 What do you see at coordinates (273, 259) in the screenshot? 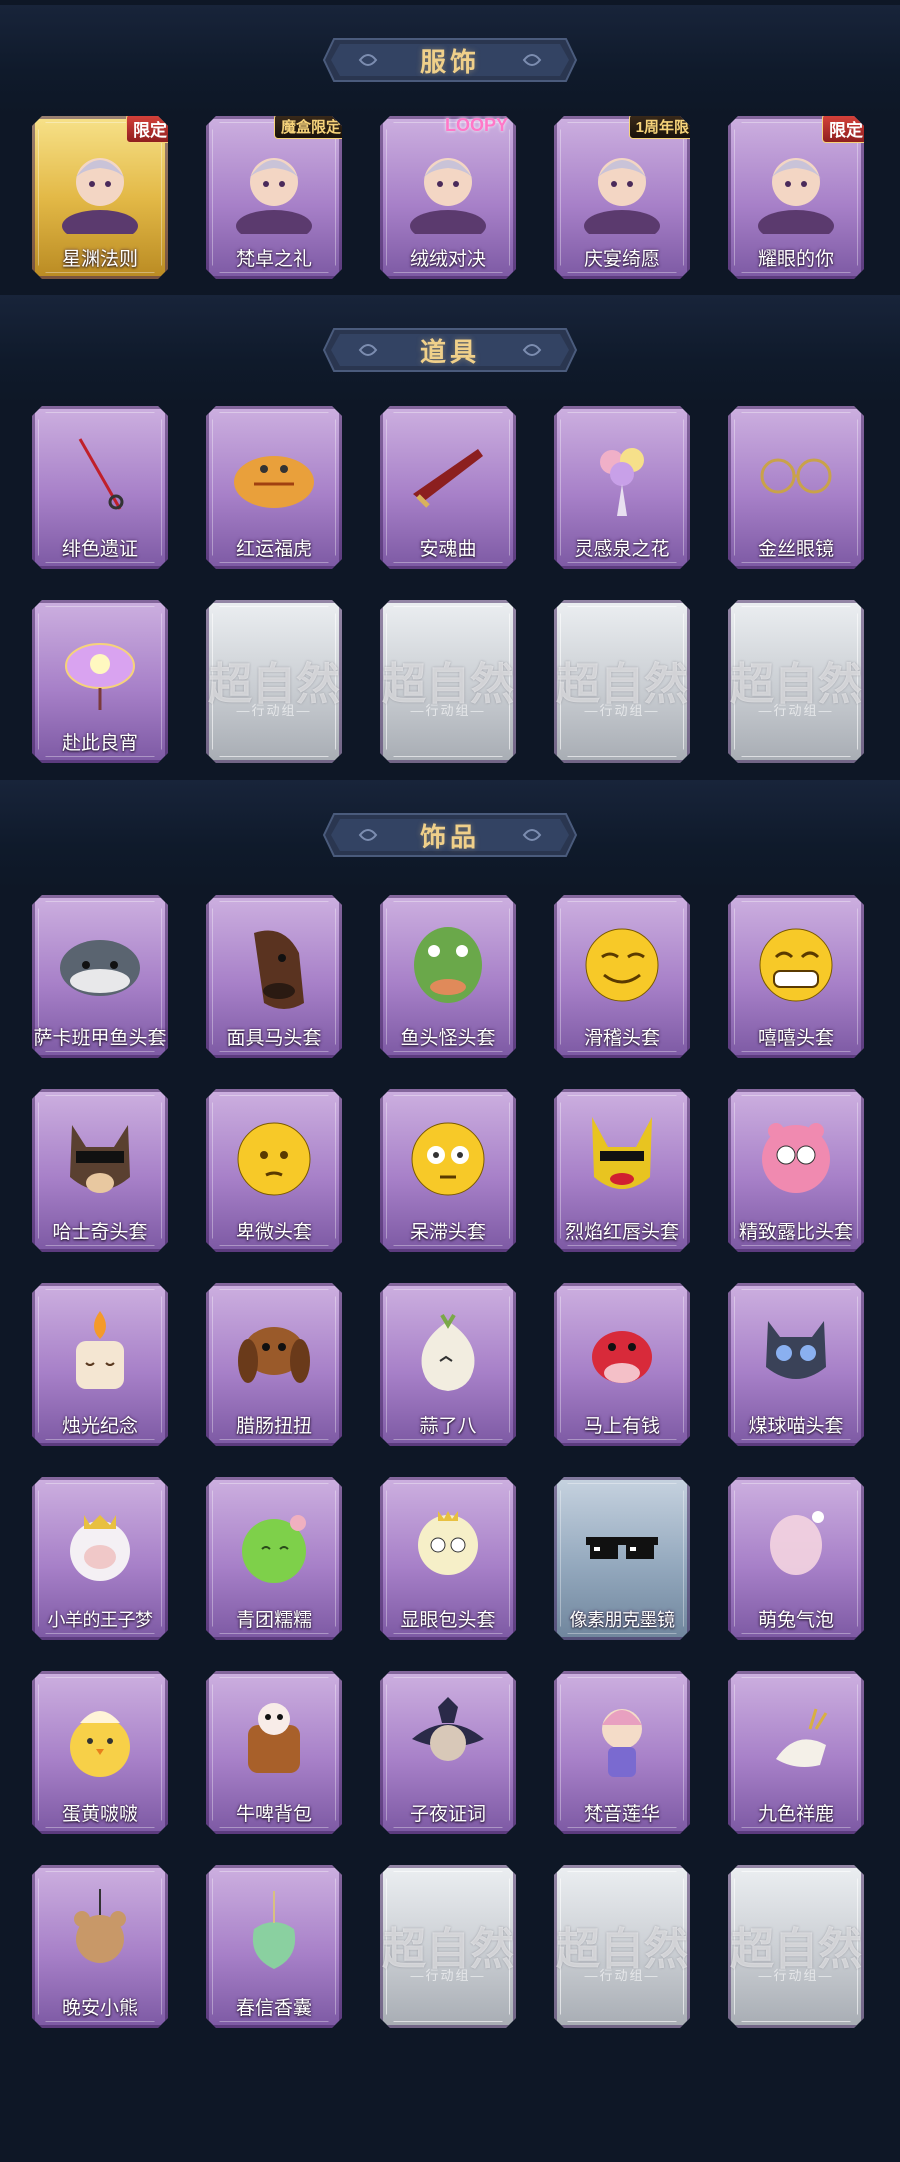
I see `item-name: 梵卓之礼` at bounding box center [273, 259].